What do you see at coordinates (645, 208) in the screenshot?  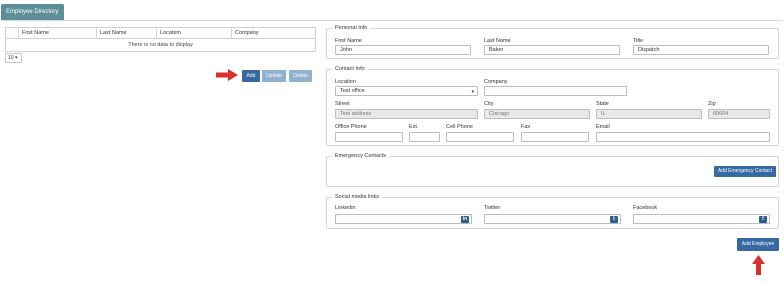 I see `facebook-label: Facebook` at bounding box center [645, 208].